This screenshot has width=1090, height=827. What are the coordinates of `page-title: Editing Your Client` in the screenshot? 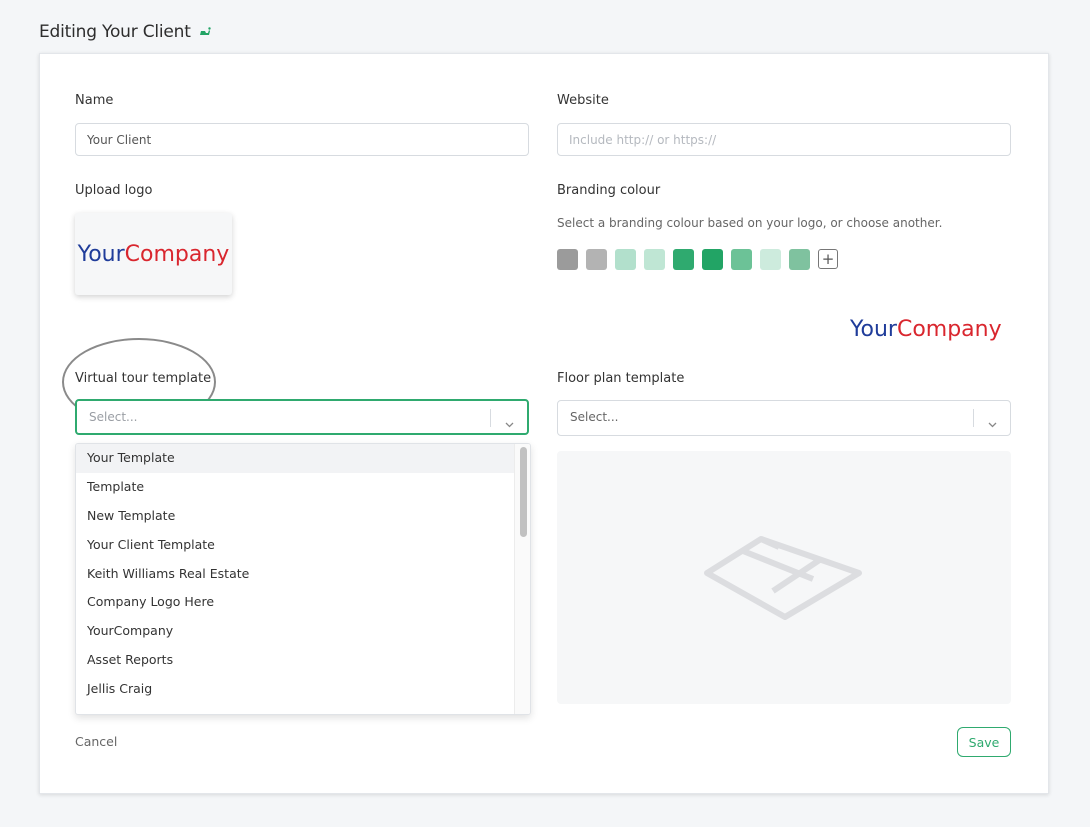 It's located at (125, 32).